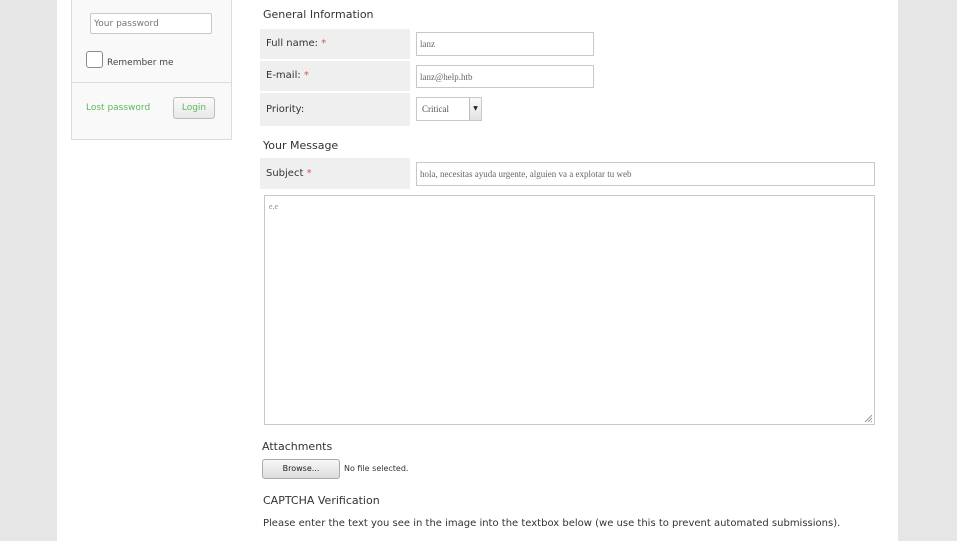 The image size is (957, 541). I want to click on remember-me-label: Remember me, so click(140, 63).